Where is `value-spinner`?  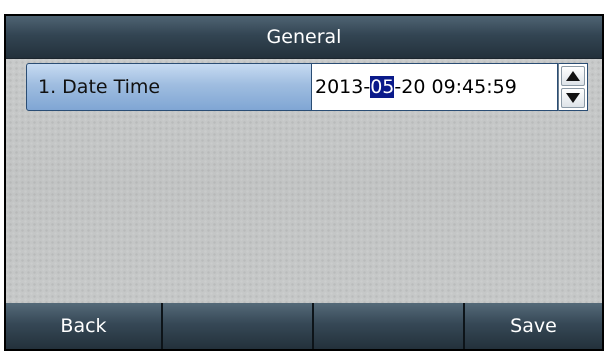
value-spinner is located at coordinates (573, 87).